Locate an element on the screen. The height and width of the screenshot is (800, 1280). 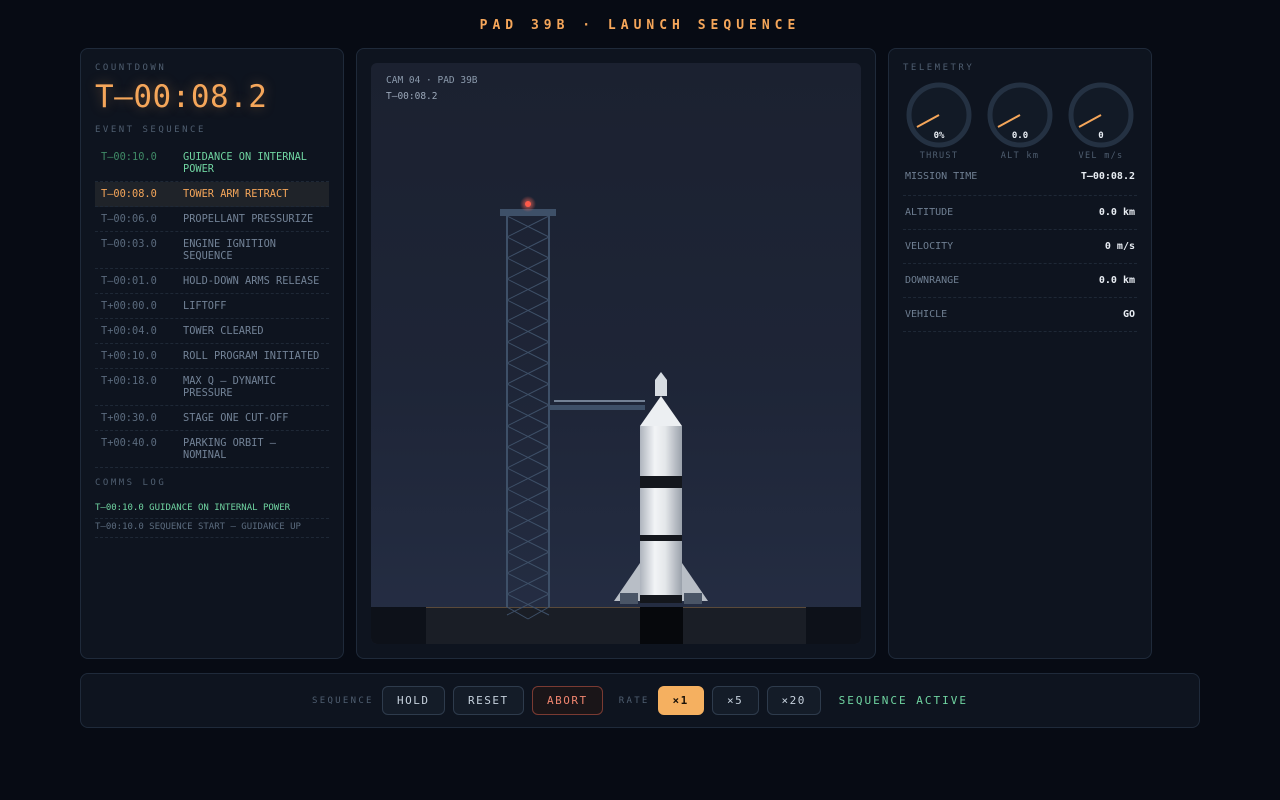
page-title: PAD 39B · LAUNCH SEQUENCE is located at coordinates (640, 25).